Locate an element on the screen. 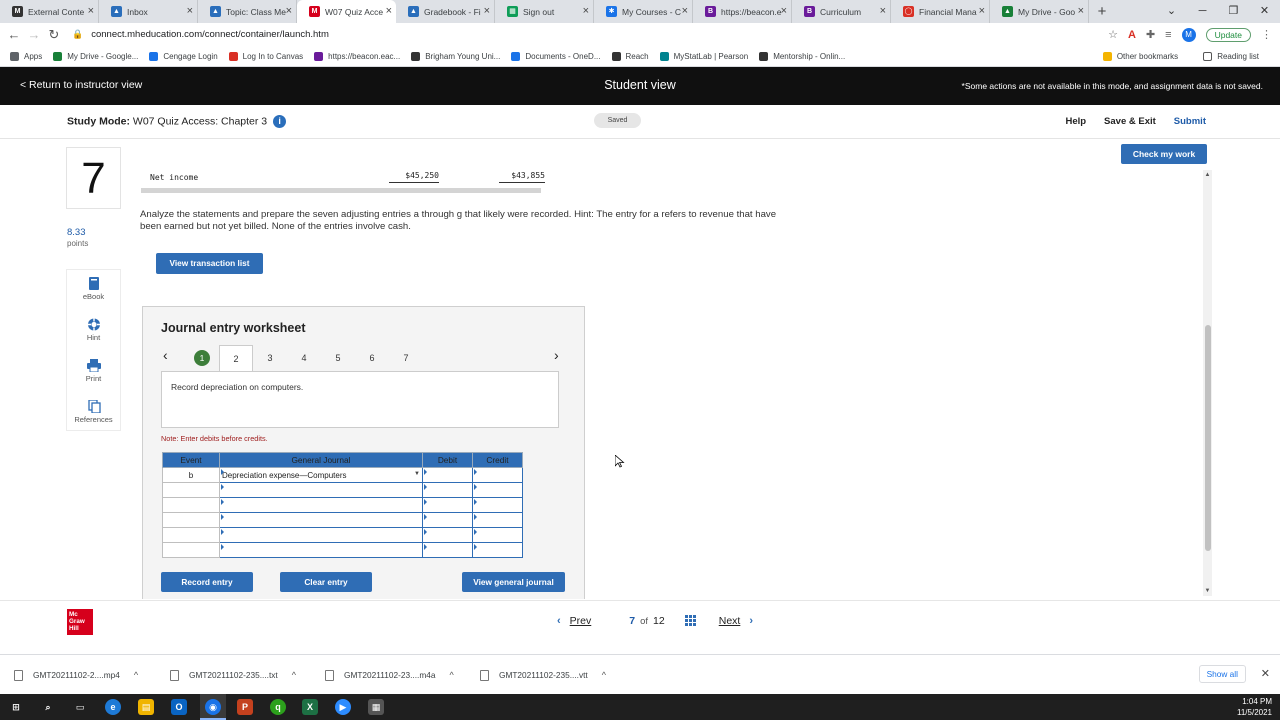 The image size is (1280, 720). browser-tab: B Curriculum × is located at coordinates (841, 11).